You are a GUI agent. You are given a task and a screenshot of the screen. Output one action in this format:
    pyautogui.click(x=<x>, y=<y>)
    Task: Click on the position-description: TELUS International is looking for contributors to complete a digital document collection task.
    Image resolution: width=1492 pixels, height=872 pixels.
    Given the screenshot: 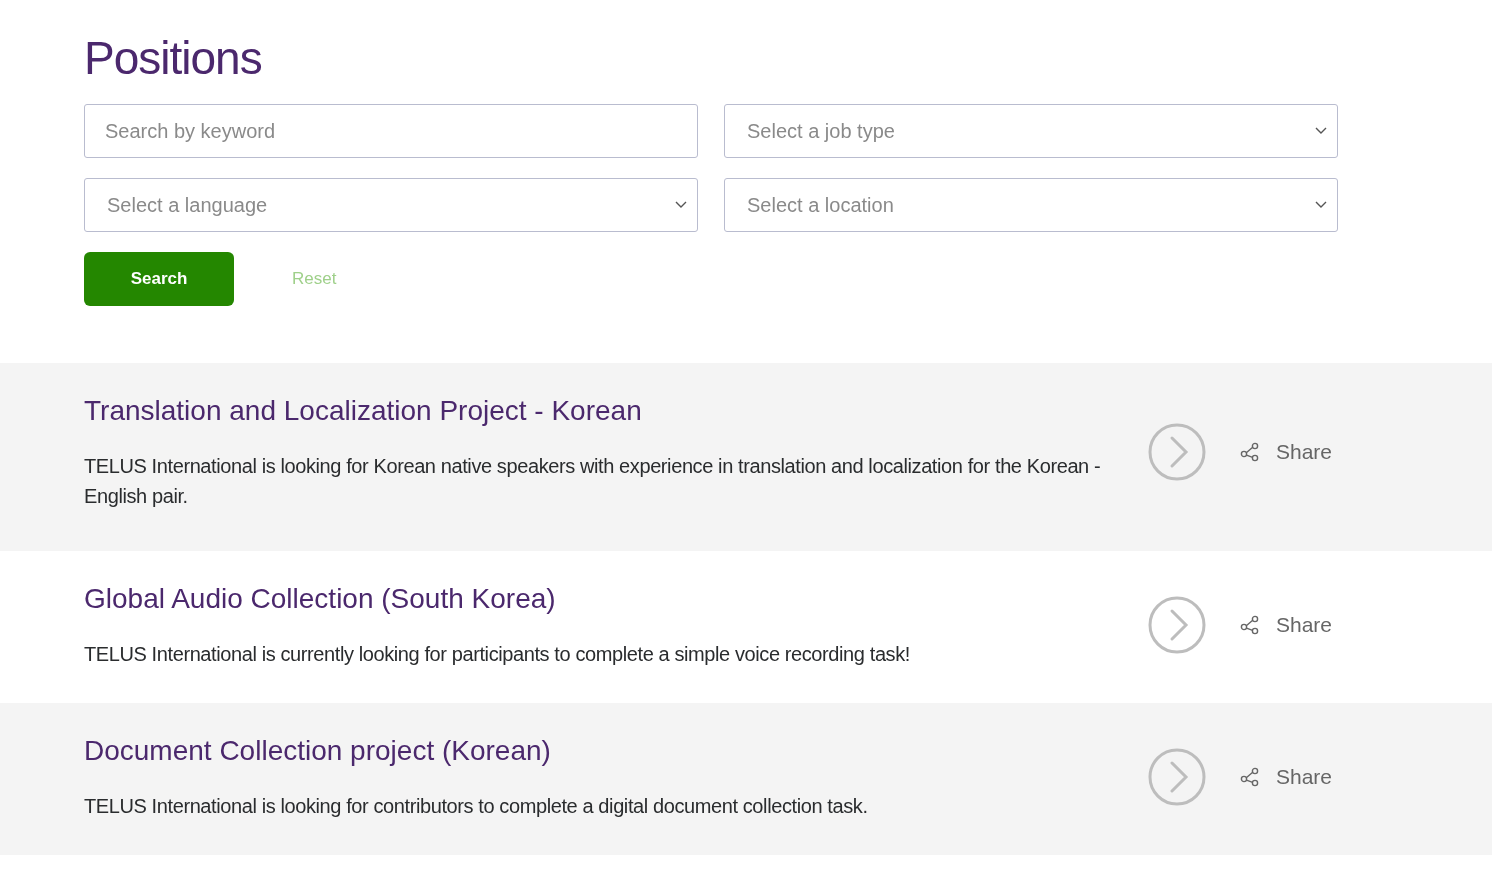 What is the action you would take?
    pyautogui.click(x=476, y=806)
    